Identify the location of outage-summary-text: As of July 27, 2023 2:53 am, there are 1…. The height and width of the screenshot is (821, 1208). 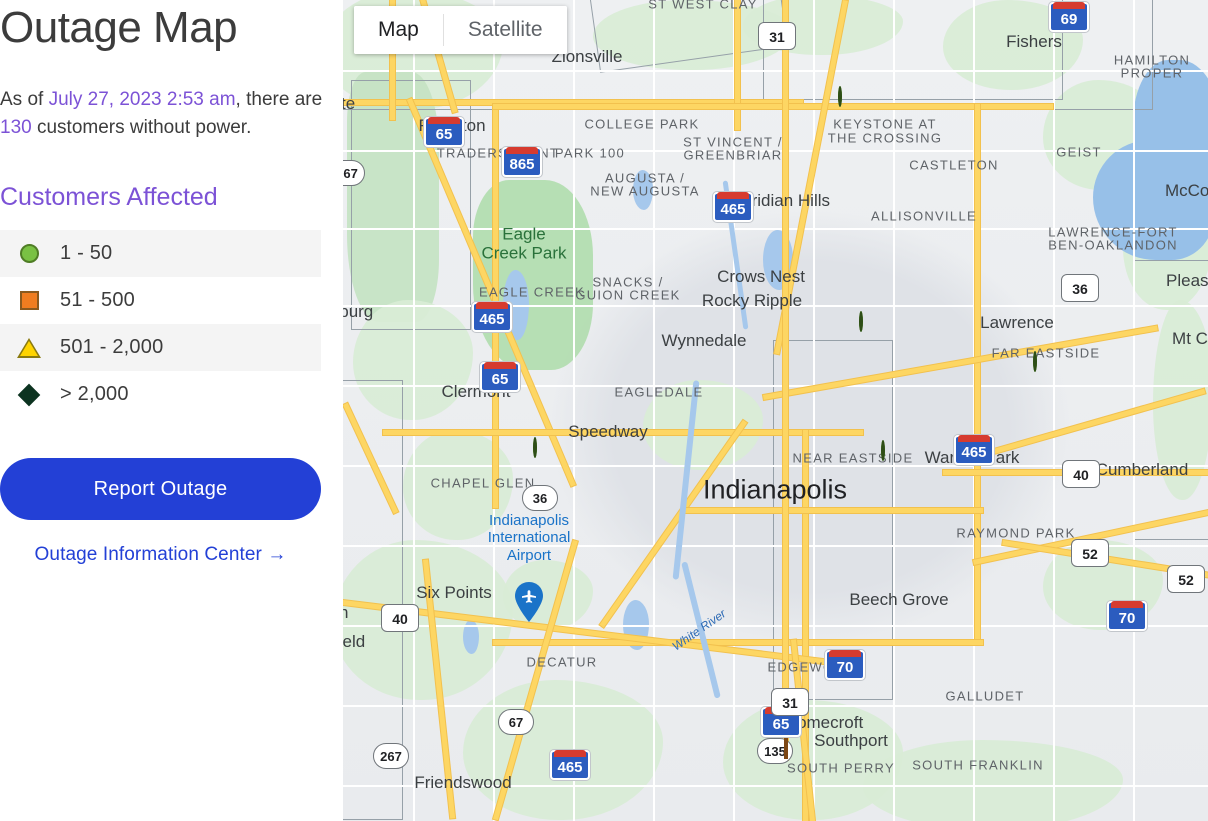
(162, 113).